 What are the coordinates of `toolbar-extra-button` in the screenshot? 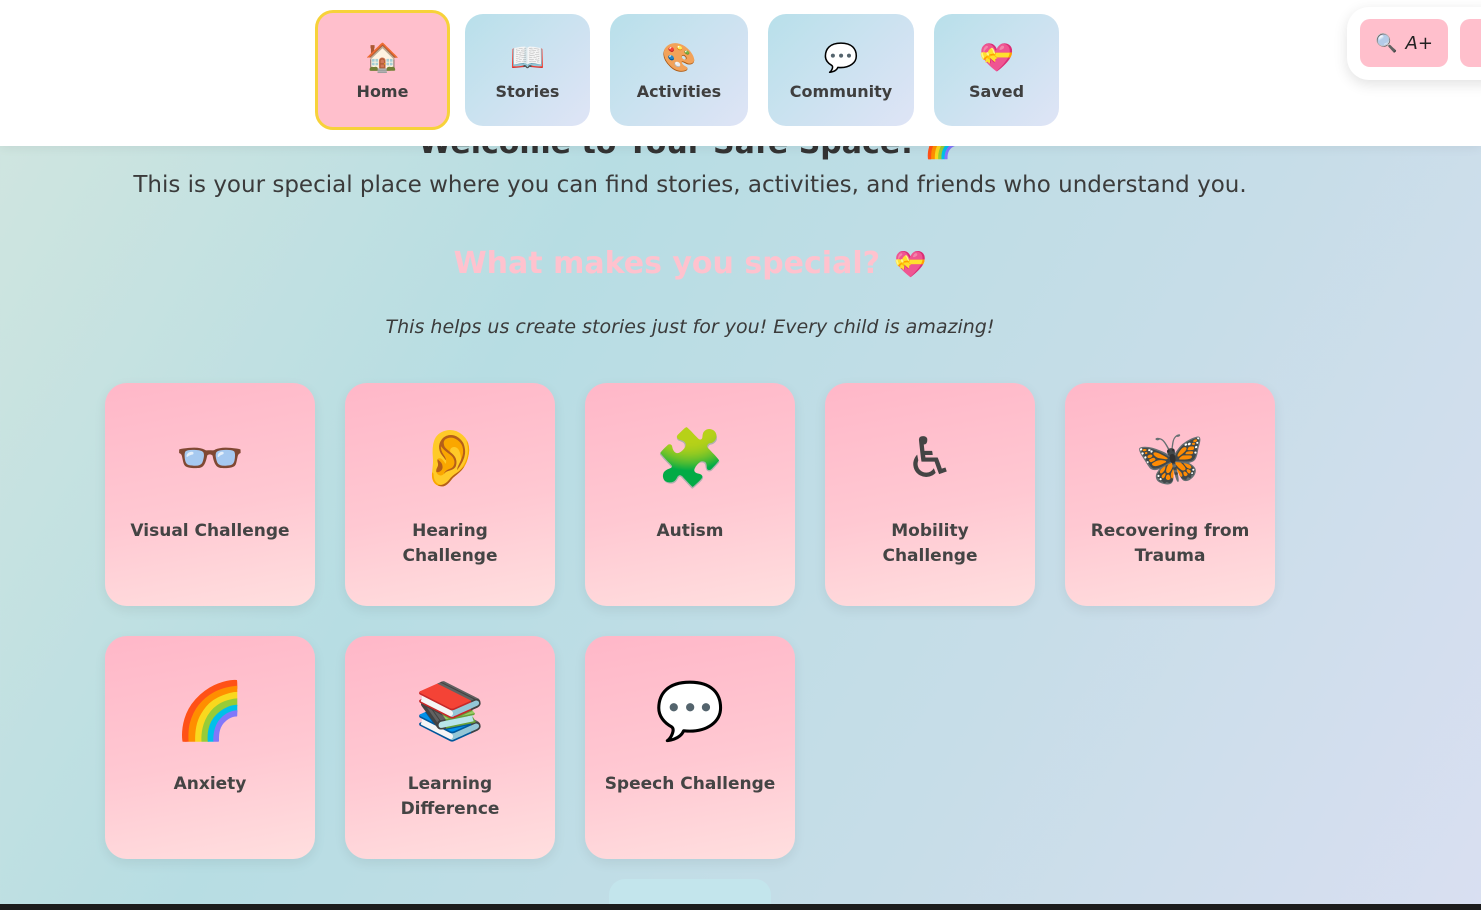 It's located at (1470, 43).